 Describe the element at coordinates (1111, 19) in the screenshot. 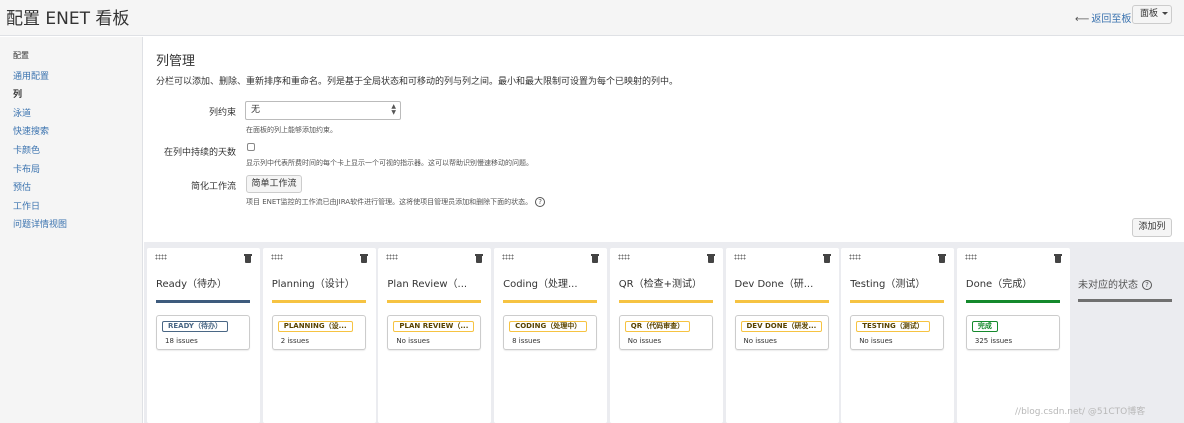

I see `back-to-board-label: 返回至板` at that location.